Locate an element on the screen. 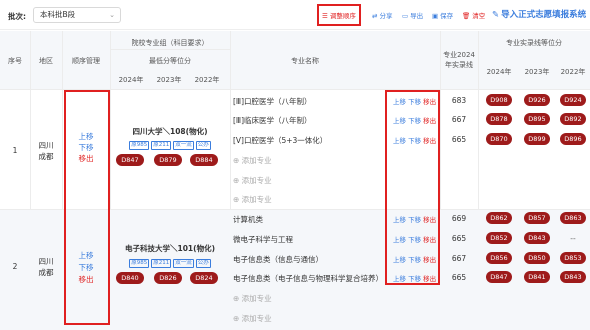 This screenshot has width=590, height=330. rank-badge: D924 is located at coordinates (573, 100).